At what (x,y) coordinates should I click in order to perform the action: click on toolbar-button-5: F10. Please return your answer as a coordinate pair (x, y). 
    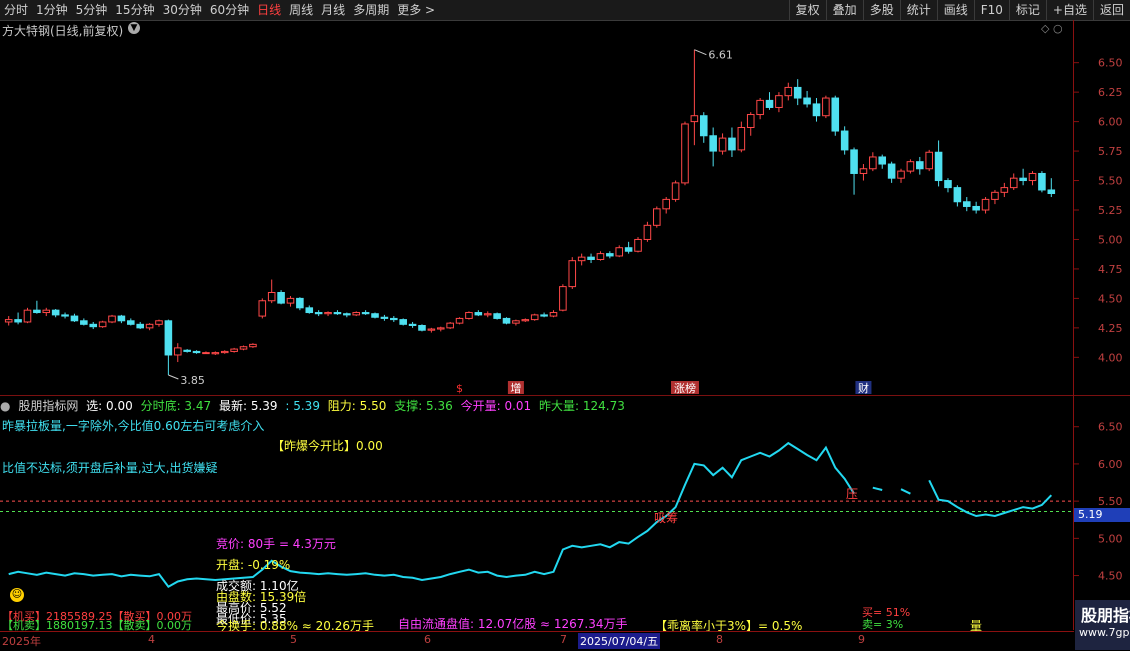
    Looking at the image, I should click on (991, 10).